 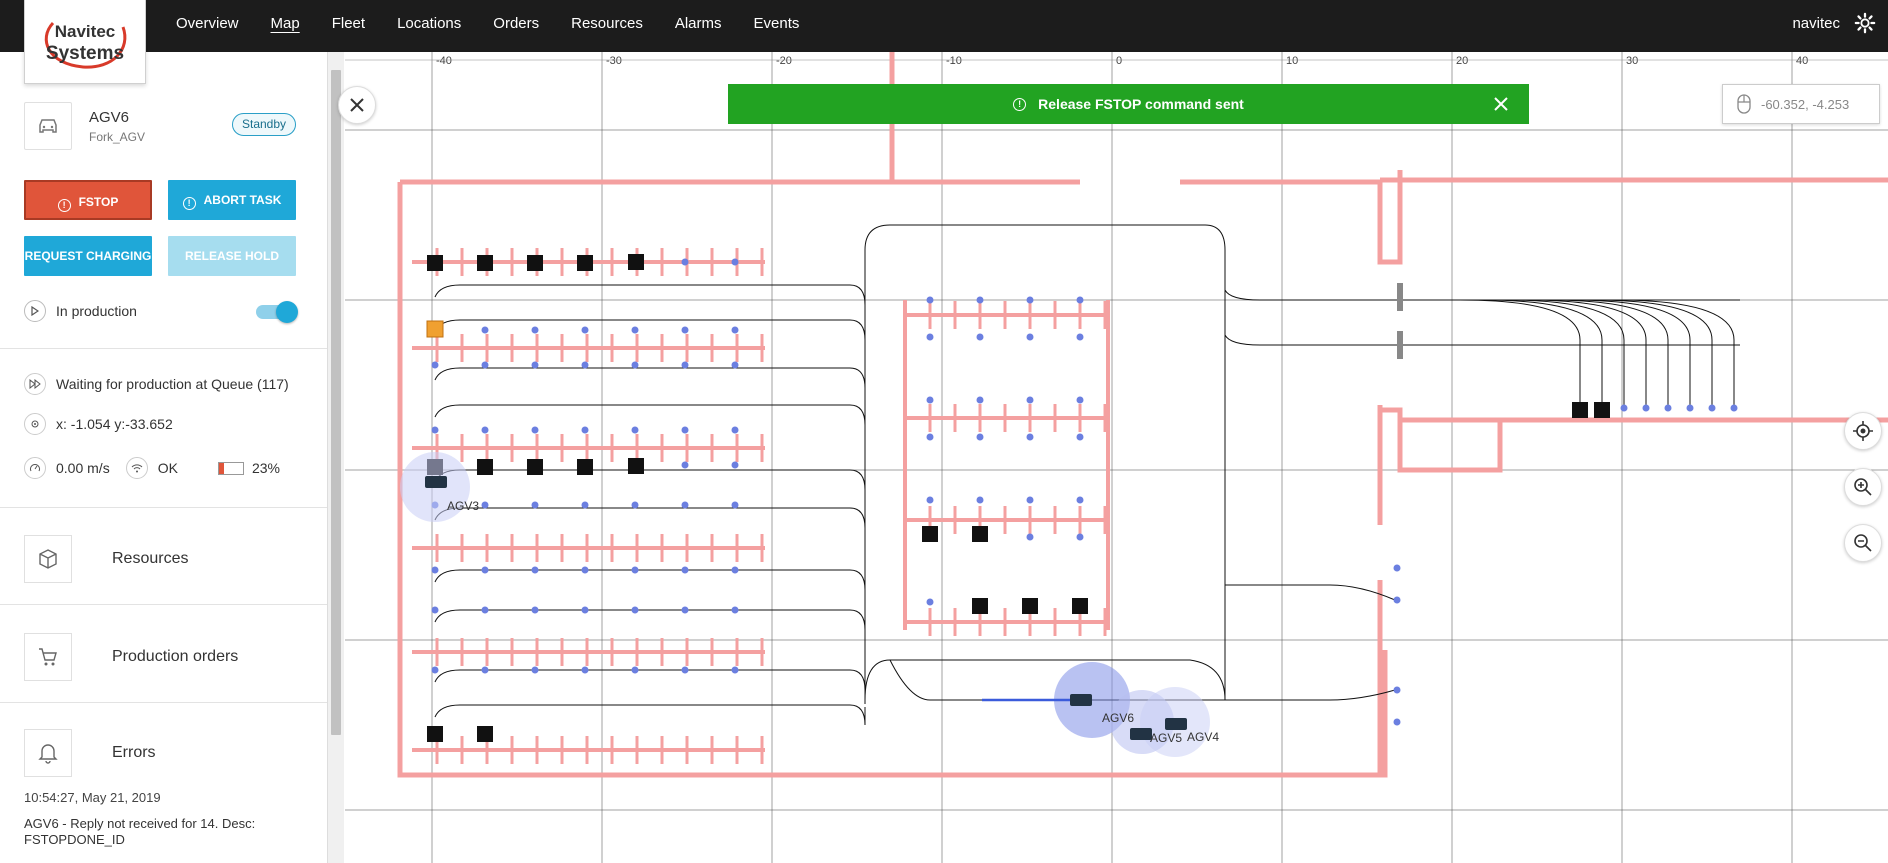 I want to click on nav-item-map: Map, so click(x=285, y=26).